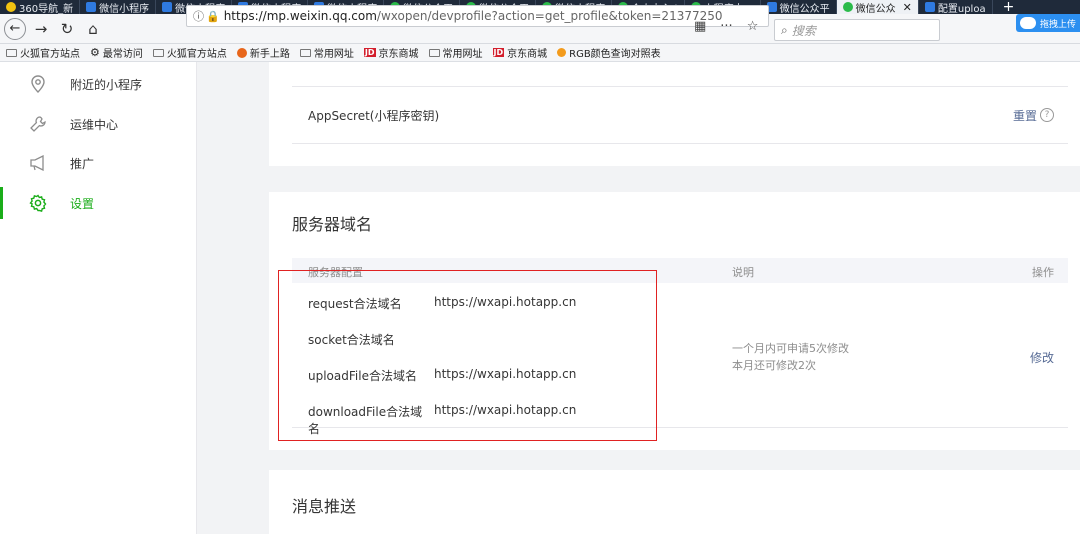 The height and width of the screenshot is (534, 1080). I want to click on table-row: request合法域名 https://wxapi.hotapp.cn, so click(442, 305).